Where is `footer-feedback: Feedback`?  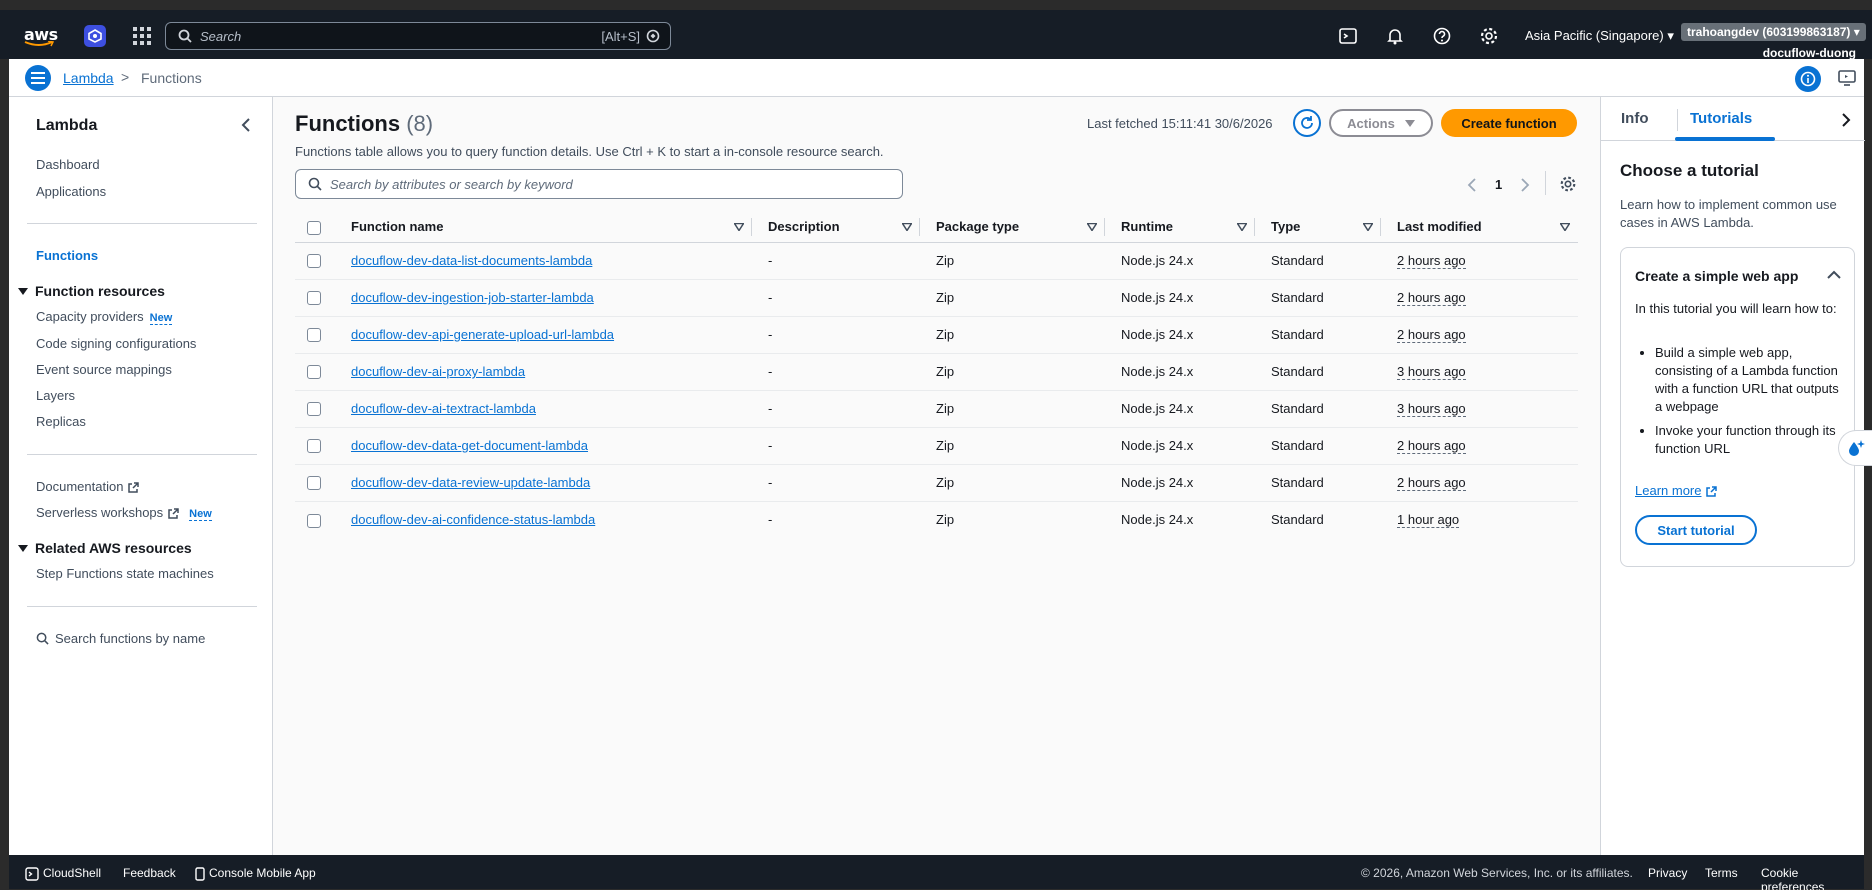
footer-feedback: Feedback is located at coordinates (149, 873).